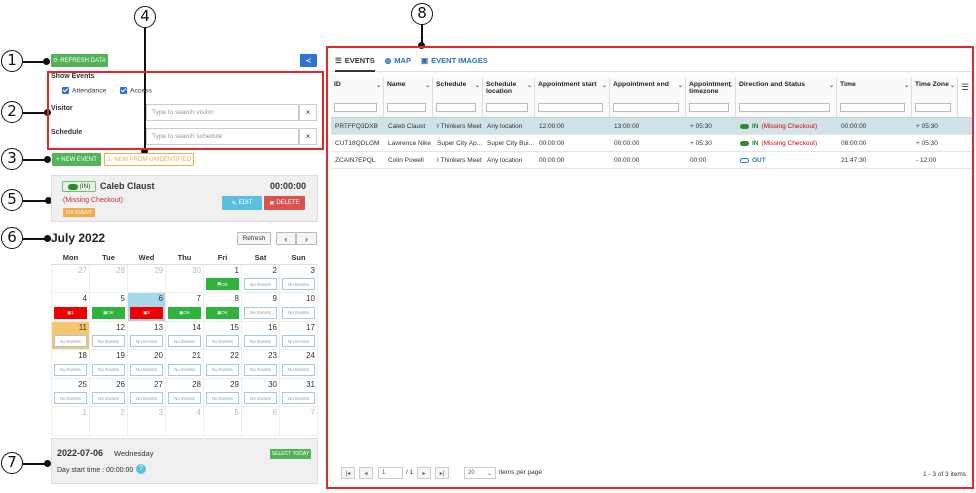  I want to click on calendar-day-cell: 3 No Events, so click(298, 278).